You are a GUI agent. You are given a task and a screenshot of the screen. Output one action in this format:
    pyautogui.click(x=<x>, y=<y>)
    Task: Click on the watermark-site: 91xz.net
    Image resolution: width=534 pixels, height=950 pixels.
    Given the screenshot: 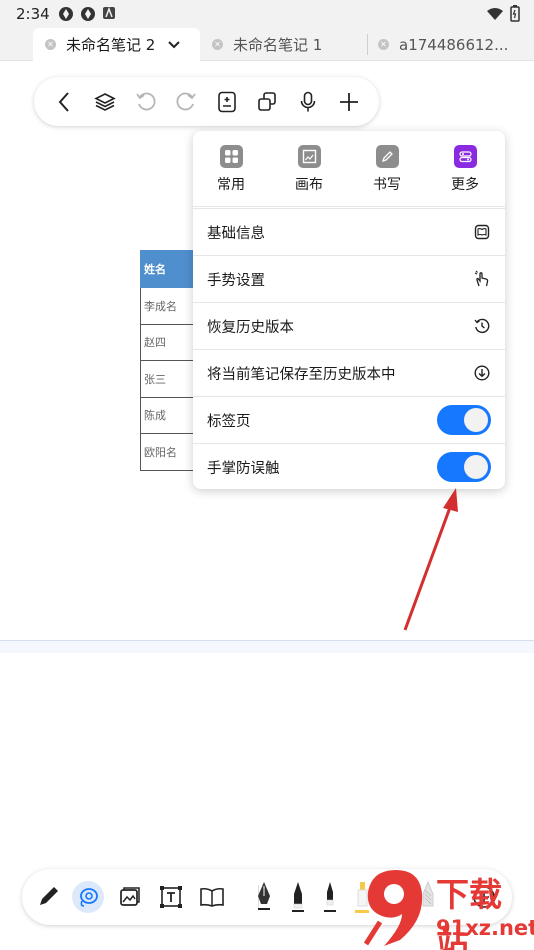 What is the action you would take?
    pyautogui.click(x=485, y=928)
    